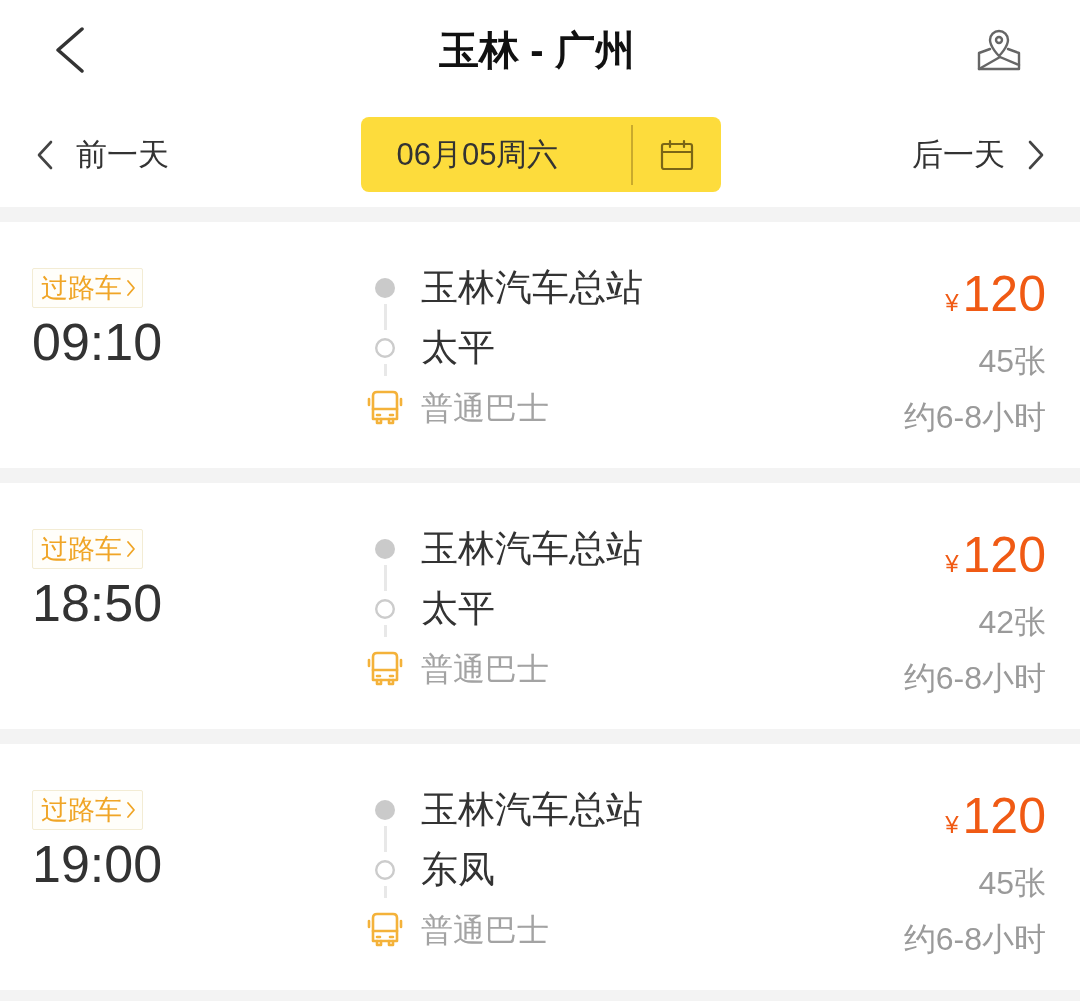  I want to click on next-day-button: 后一天, so click(978, 154).